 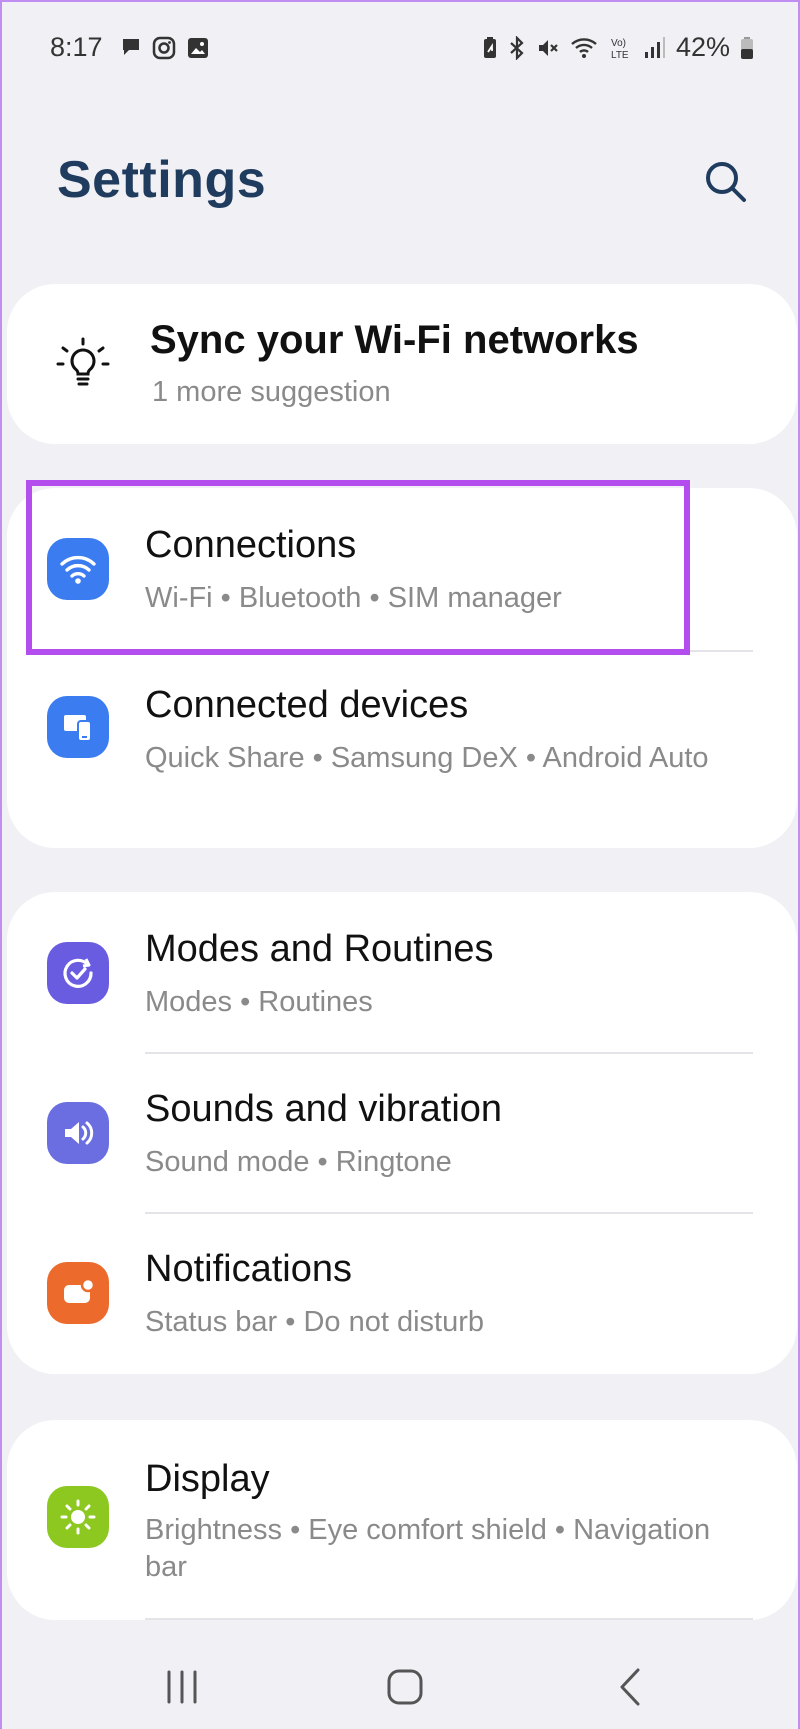 What do you see at coordinates (248, 1269) in the screenshot?
I see `settings-item-title: Notifications` at bounding box center [248, 1269].